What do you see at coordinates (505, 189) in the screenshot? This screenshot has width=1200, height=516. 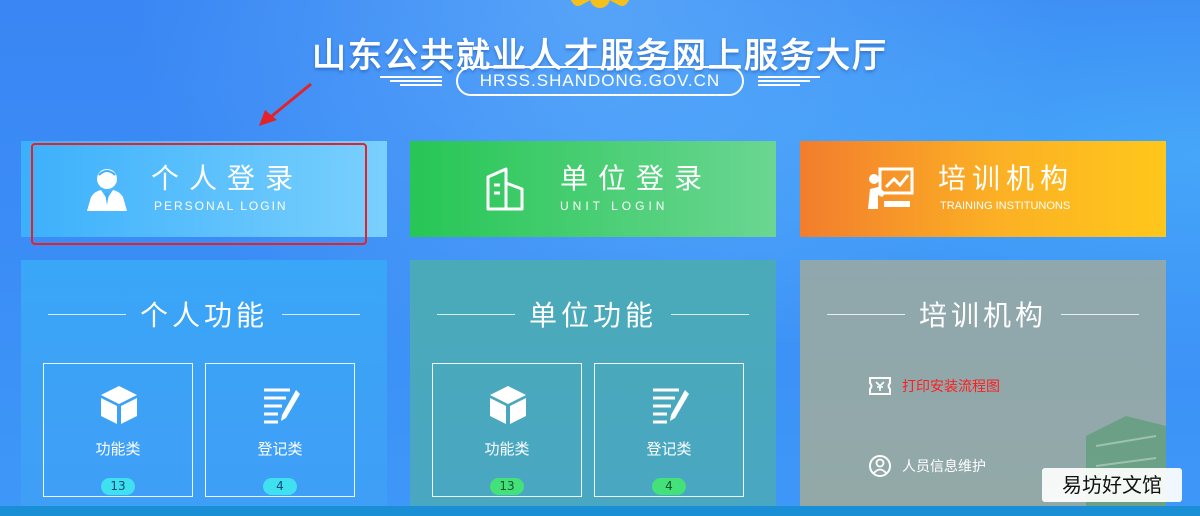 I see `building-icon` at bounding box center [505, 189].